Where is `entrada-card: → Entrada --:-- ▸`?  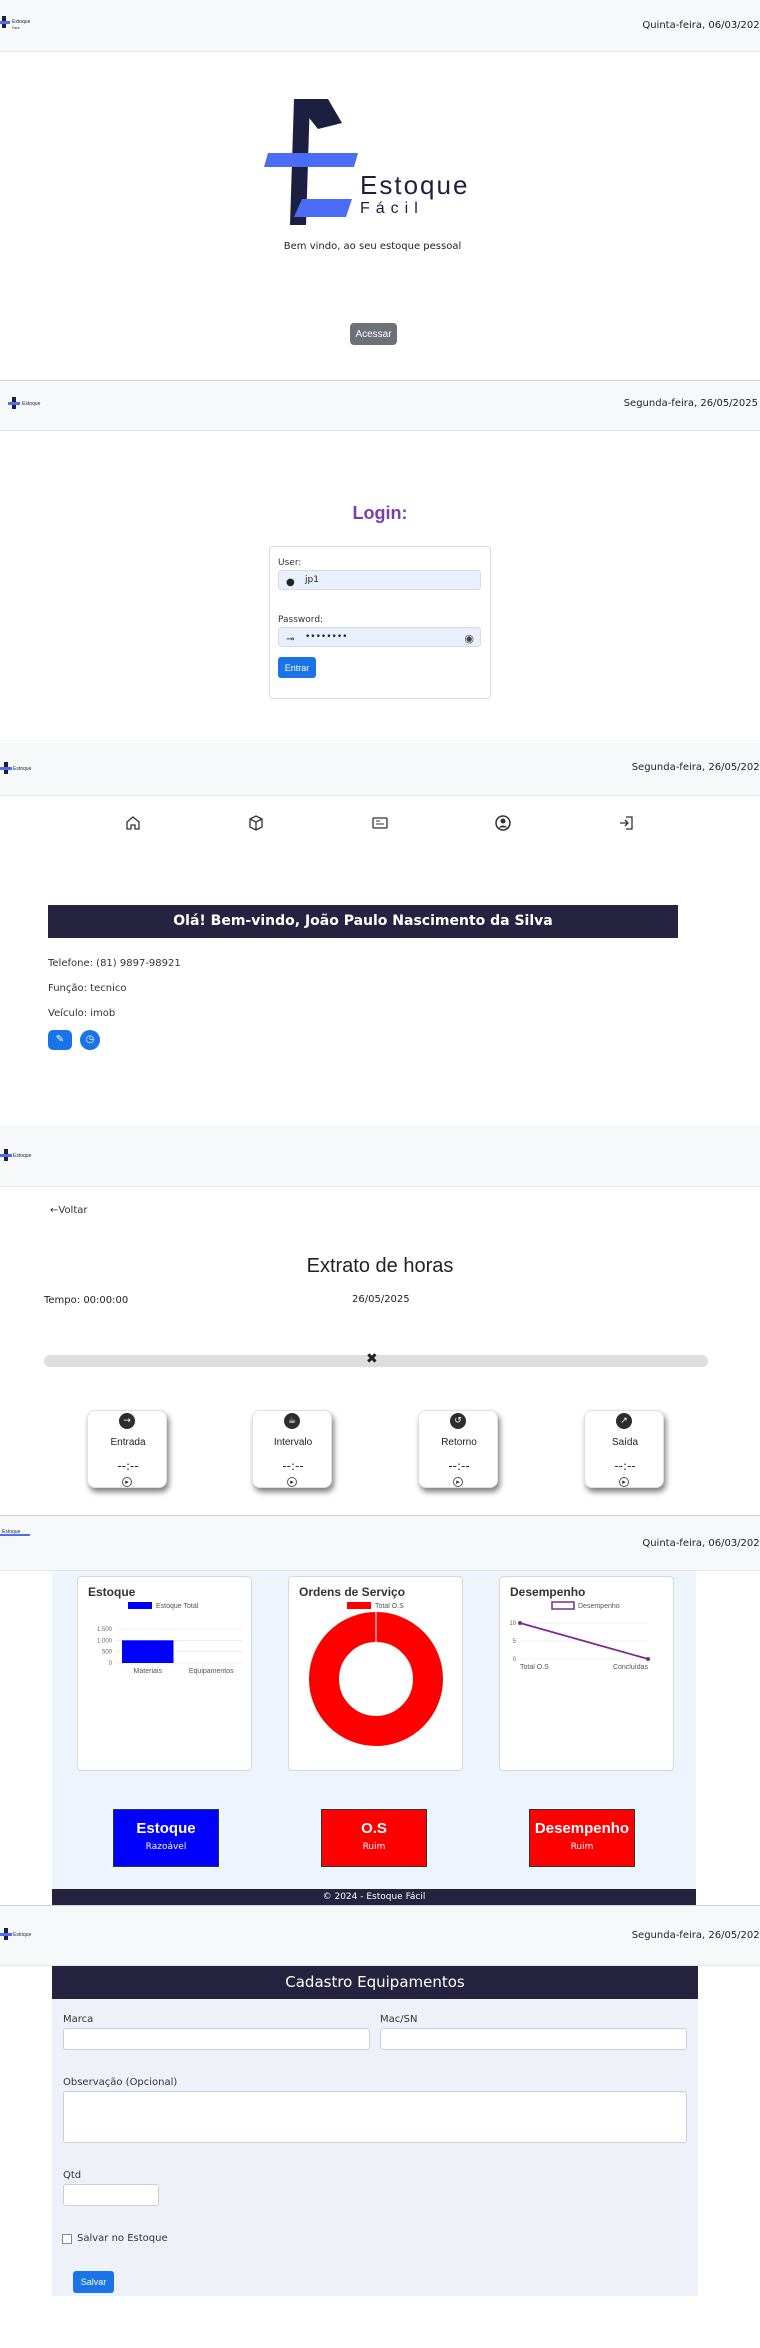 entrada-card: → Entrada --:-- ▸ is located at coordinates (127, 1449).